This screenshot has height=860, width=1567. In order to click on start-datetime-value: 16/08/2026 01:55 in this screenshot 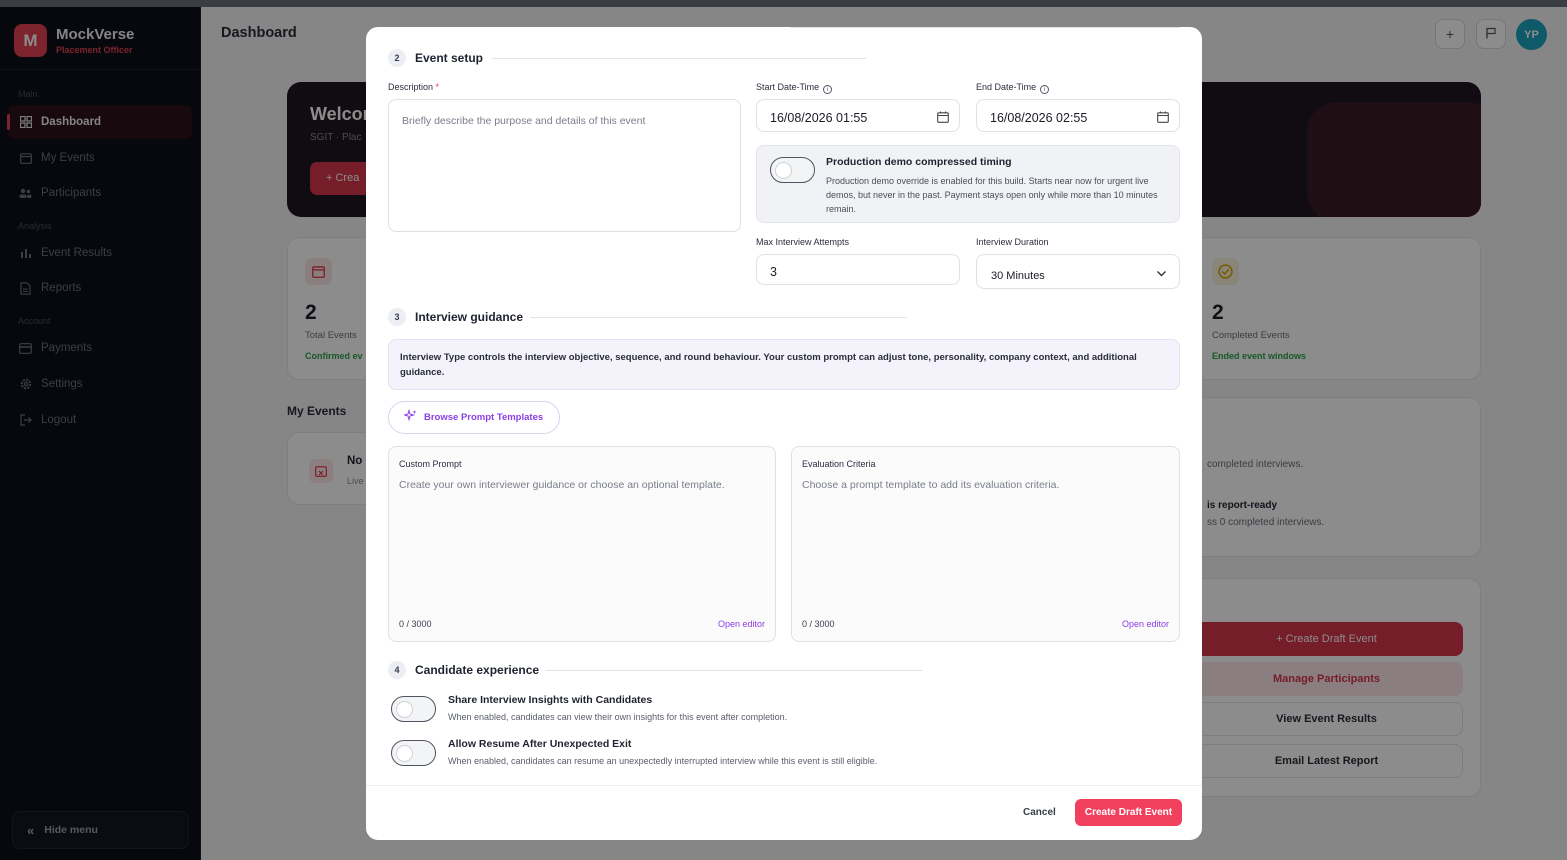, I will do `click(819, 118)`.